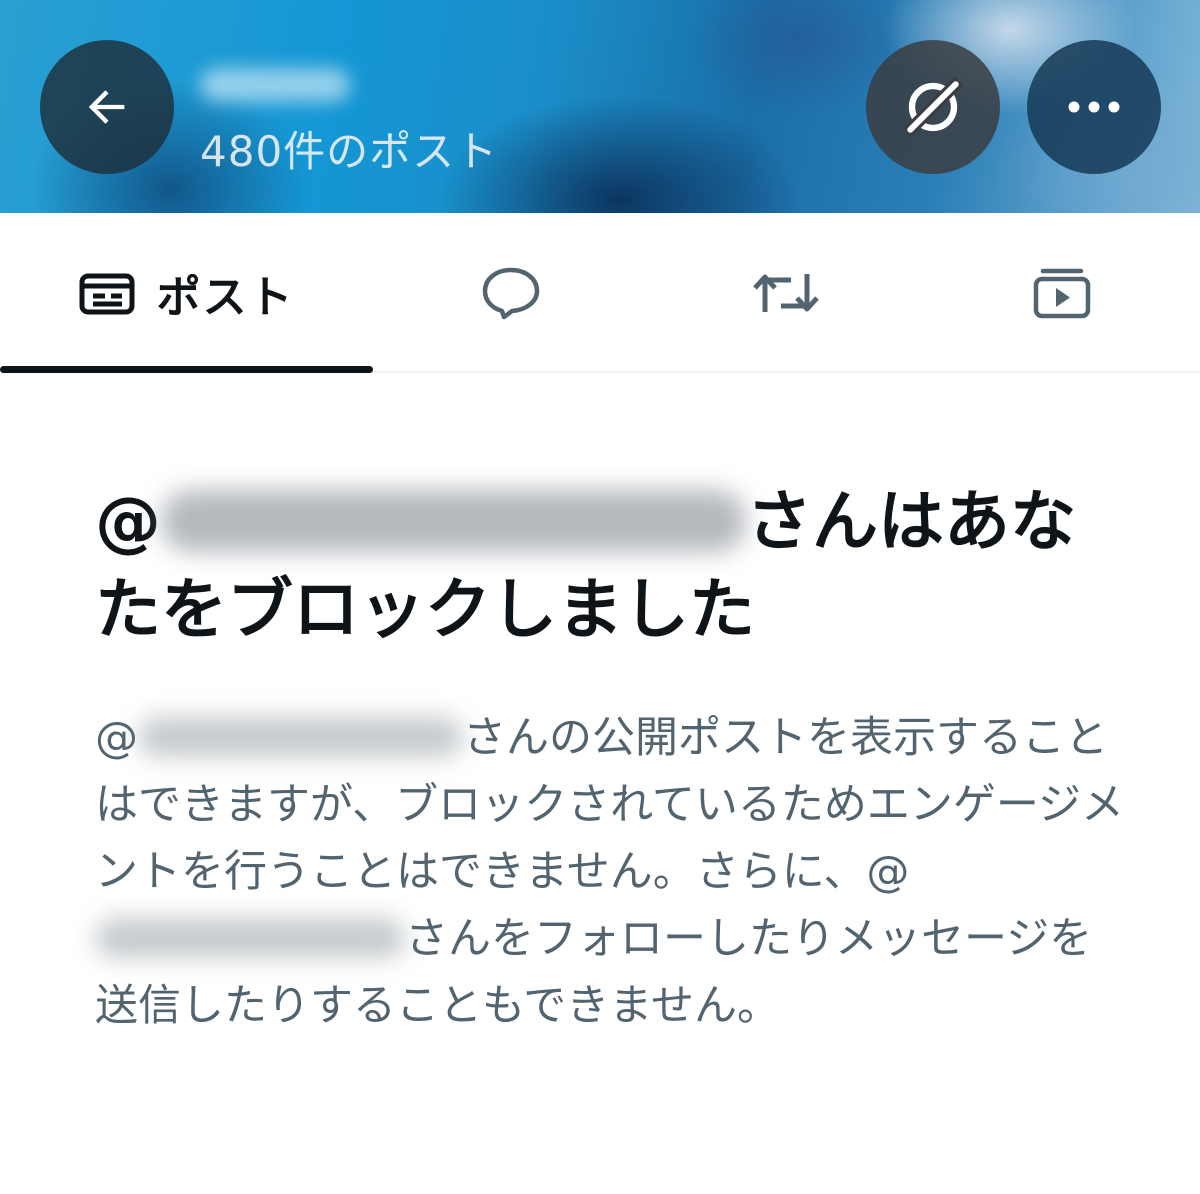  I want to click on tab-replies, so click(510, 293).